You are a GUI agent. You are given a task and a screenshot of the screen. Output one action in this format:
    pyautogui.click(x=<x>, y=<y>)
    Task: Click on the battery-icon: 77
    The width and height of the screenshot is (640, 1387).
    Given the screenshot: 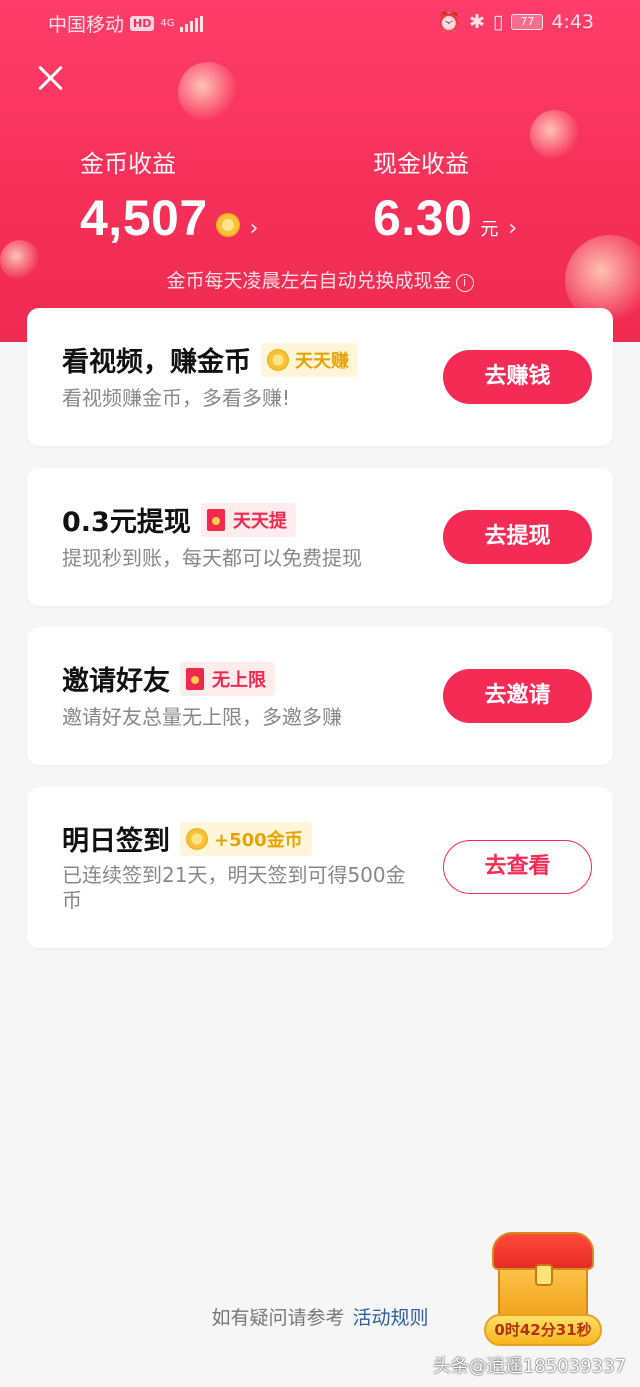 What is the action you would take?
    pyautogui.click(x=527, y=21)
    